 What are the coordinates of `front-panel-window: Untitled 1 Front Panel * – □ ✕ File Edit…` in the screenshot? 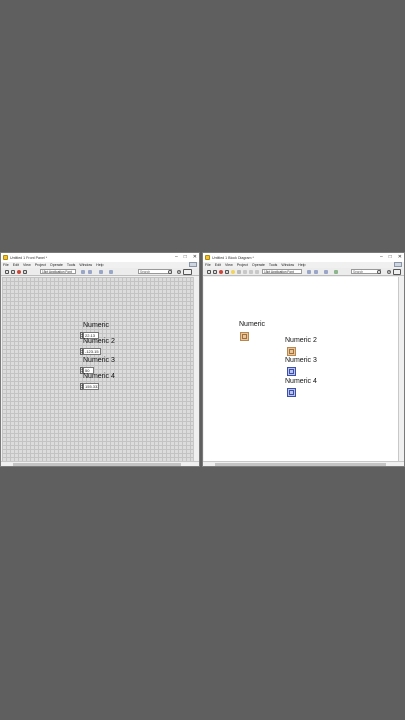 It's located at (100, 359).